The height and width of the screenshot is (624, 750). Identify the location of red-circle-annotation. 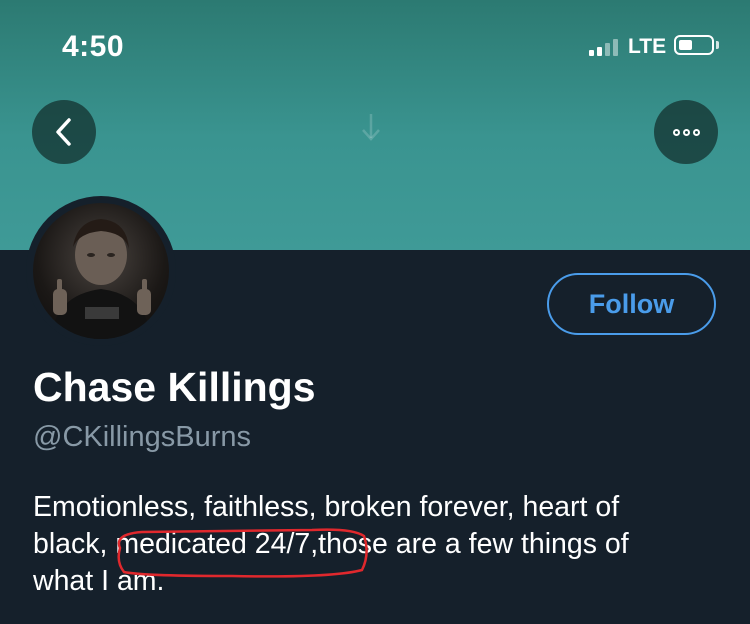
(242, 553).